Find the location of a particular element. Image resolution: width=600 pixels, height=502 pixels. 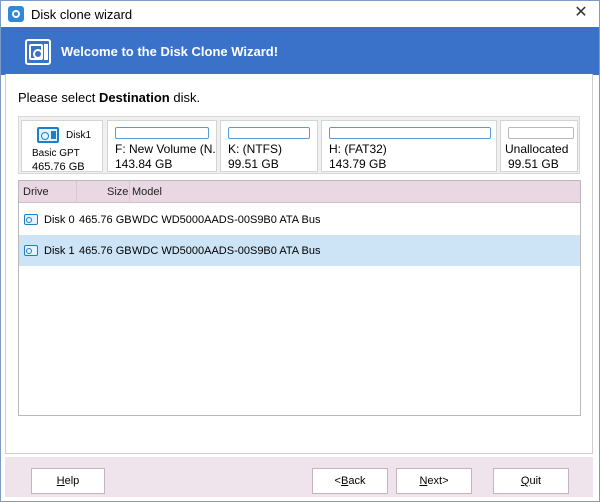

help-button: Help is located at coordinates (68, 481).